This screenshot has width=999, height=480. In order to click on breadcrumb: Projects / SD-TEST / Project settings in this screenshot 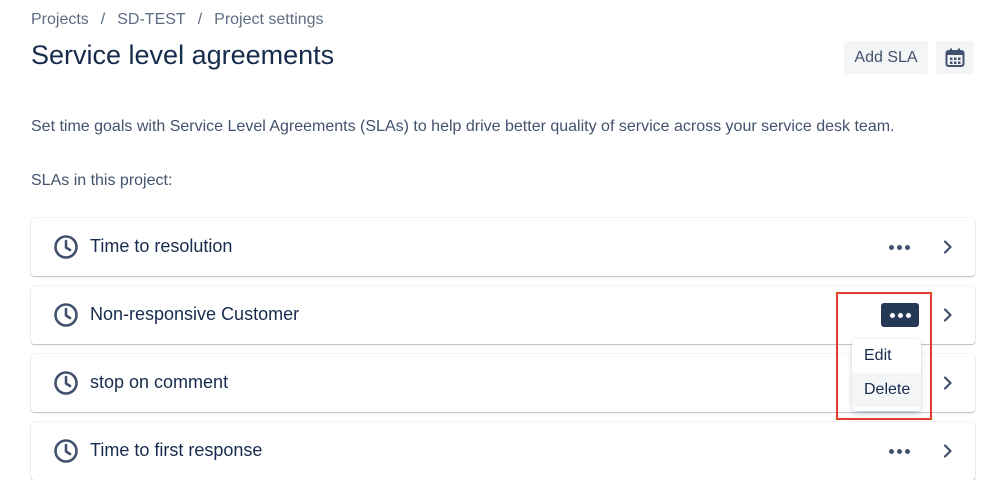, I will do `click(177, 20)`.